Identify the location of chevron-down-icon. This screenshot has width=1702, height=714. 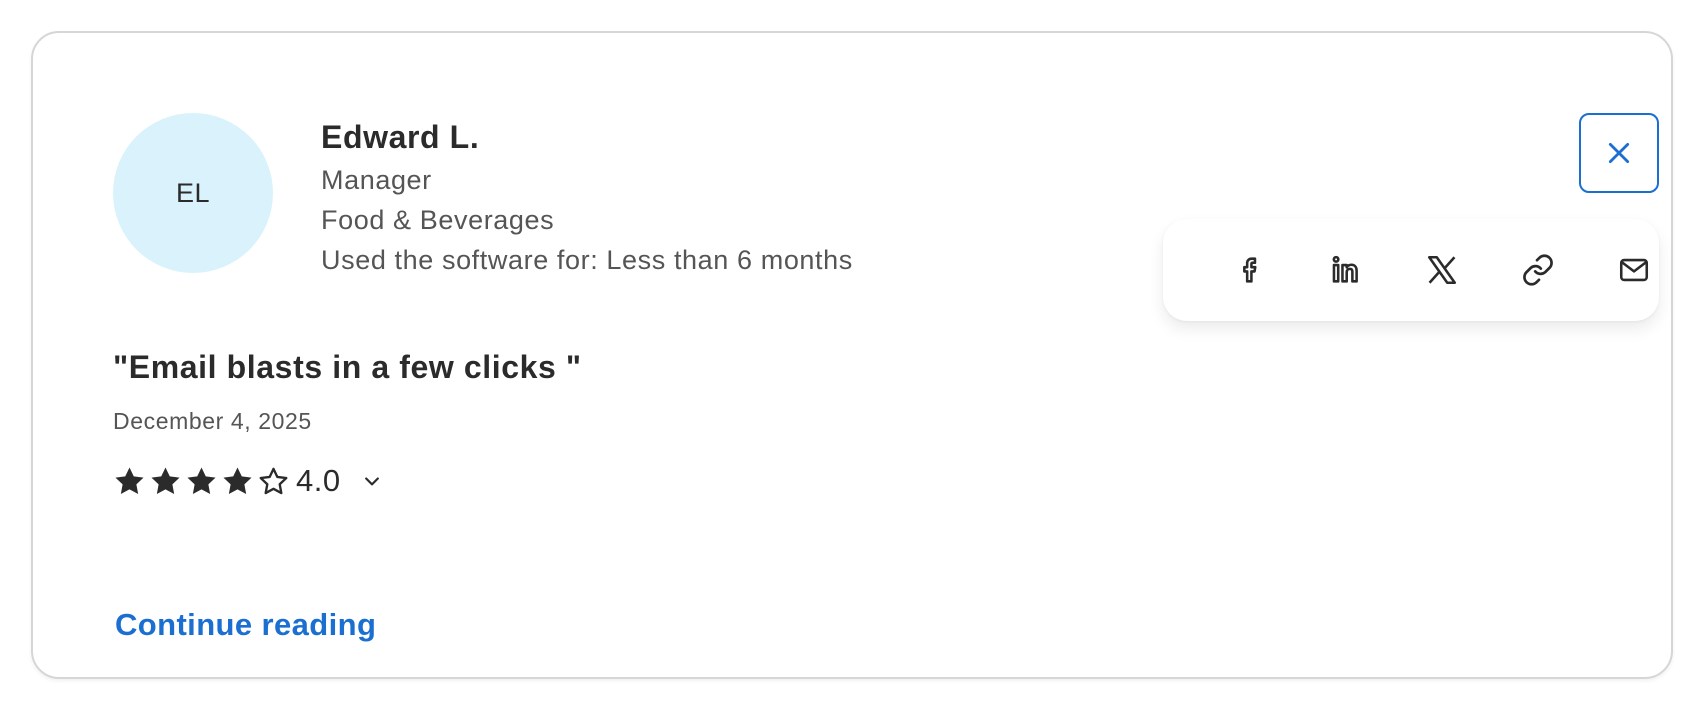
(371, 481).